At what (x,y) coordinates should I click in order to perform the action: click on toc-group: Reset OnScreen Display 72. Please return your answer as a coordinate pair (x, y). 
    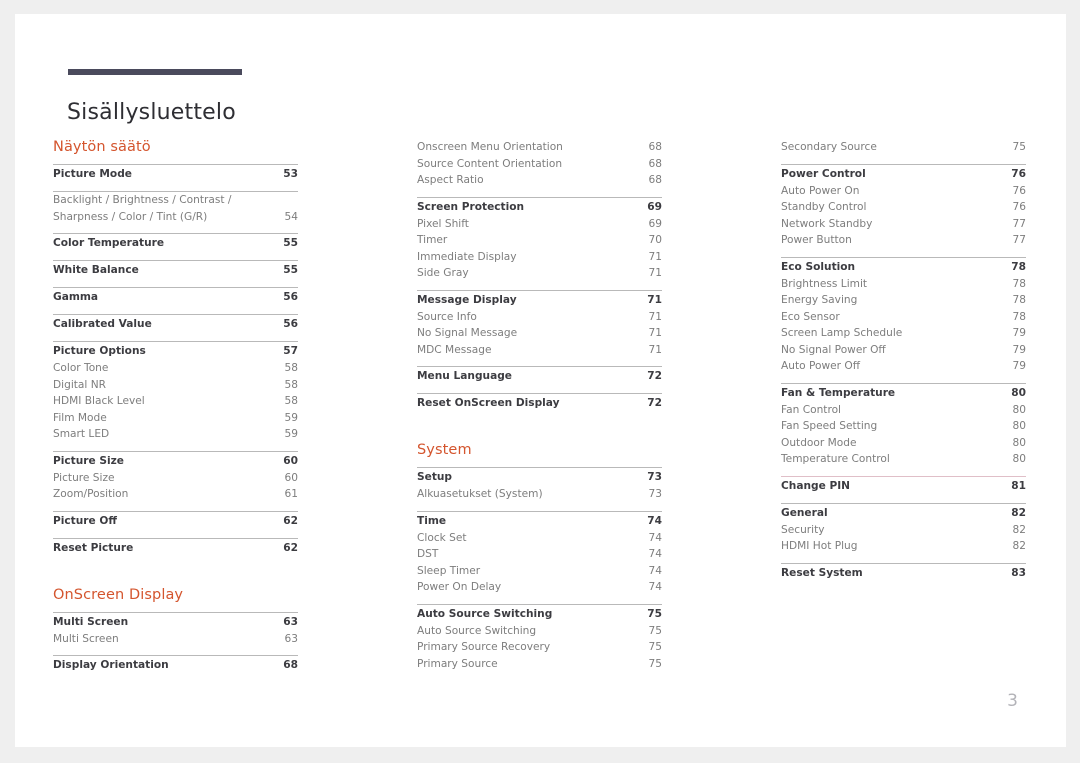
    Looking at the image, I should click on (539, 402).